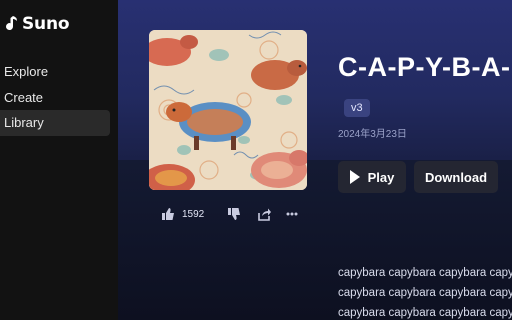 The image size is (512, 320). I want to click on thumbs-down-icon, so click(234, 214).